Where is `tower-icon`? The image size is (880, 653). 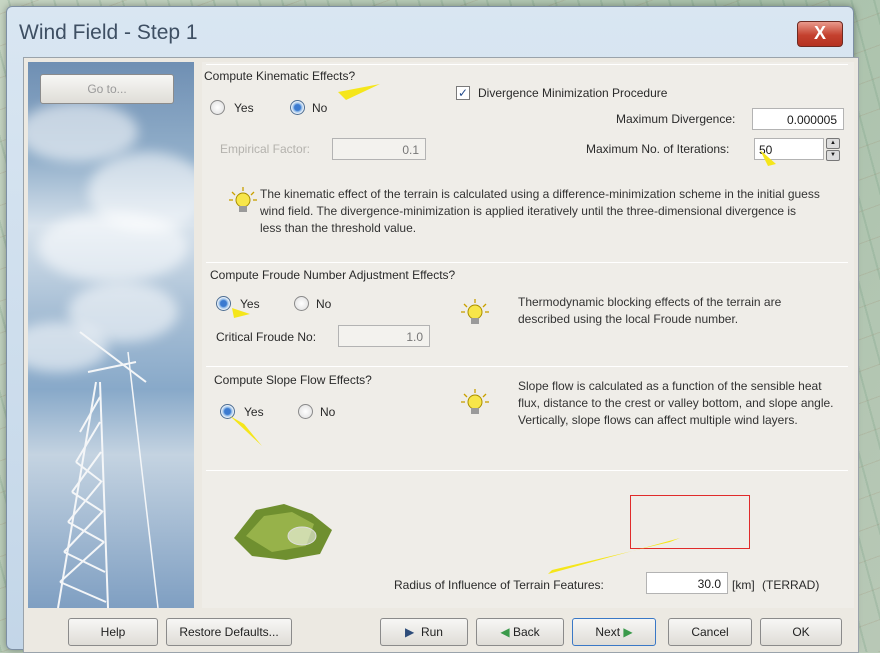
tower-icon is located at coordinates (108, 469).